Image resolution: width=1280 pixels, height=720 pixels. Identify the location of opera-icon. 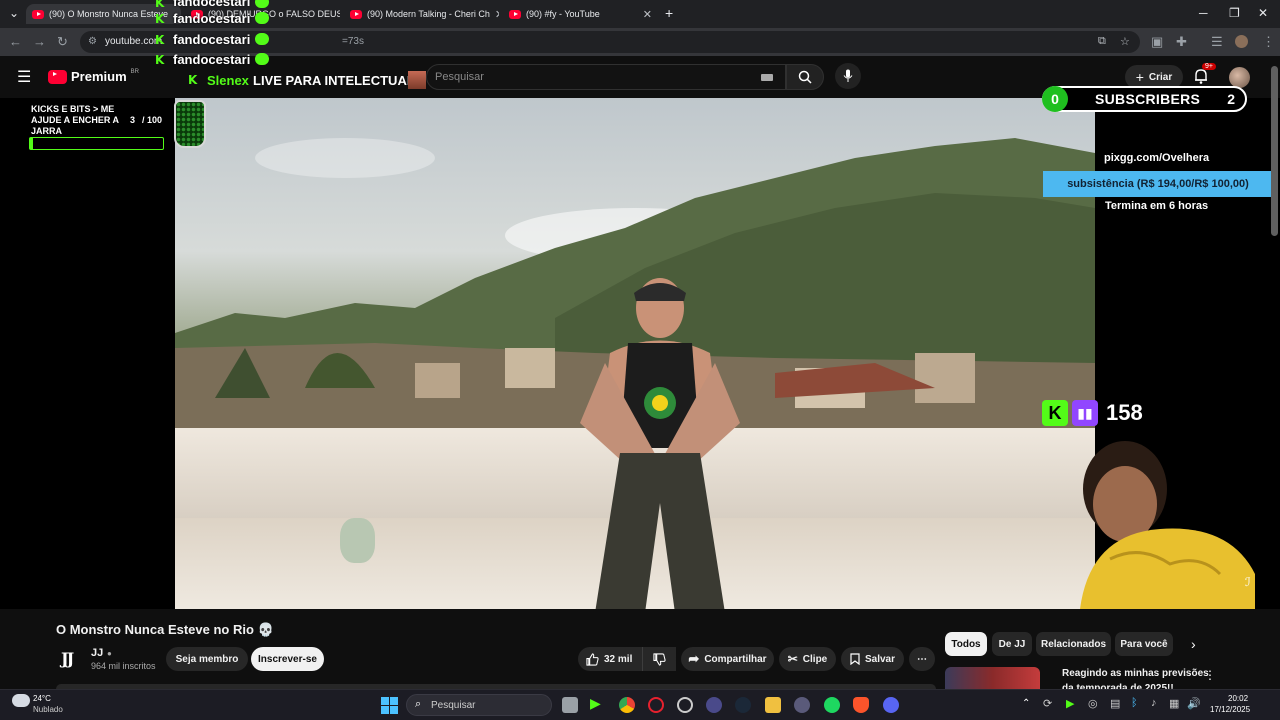
(656, 705).